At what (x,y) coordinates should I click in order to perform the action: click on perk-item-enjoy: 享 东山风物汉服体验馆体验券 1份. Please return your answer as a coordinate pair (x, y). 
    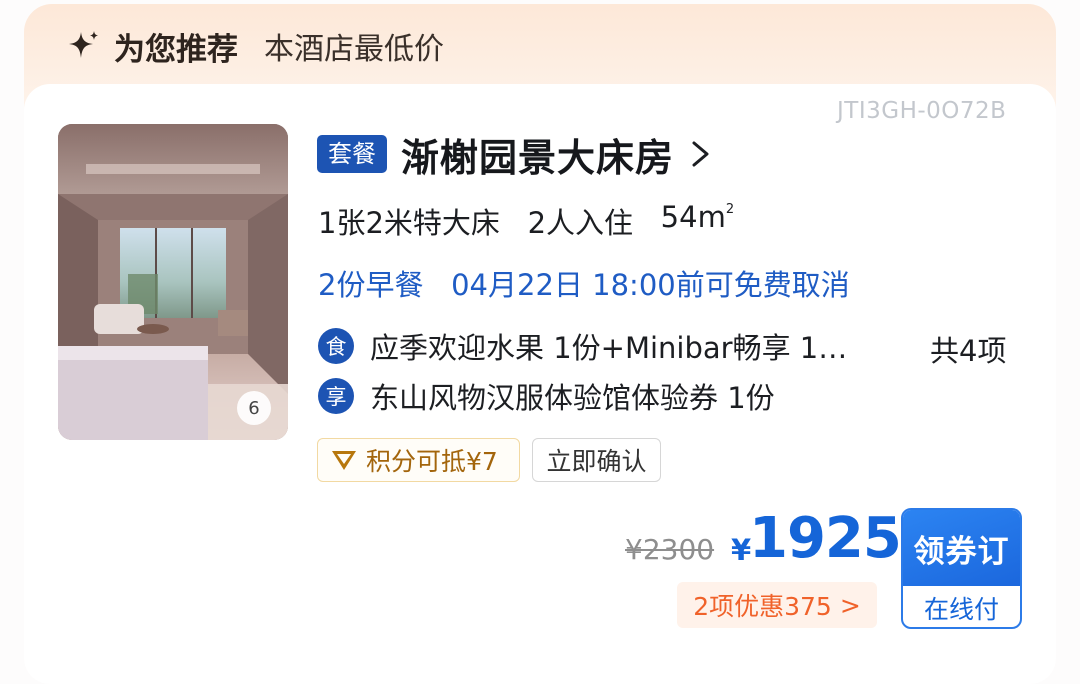
    Looking at the image, I should click on (546, 396).